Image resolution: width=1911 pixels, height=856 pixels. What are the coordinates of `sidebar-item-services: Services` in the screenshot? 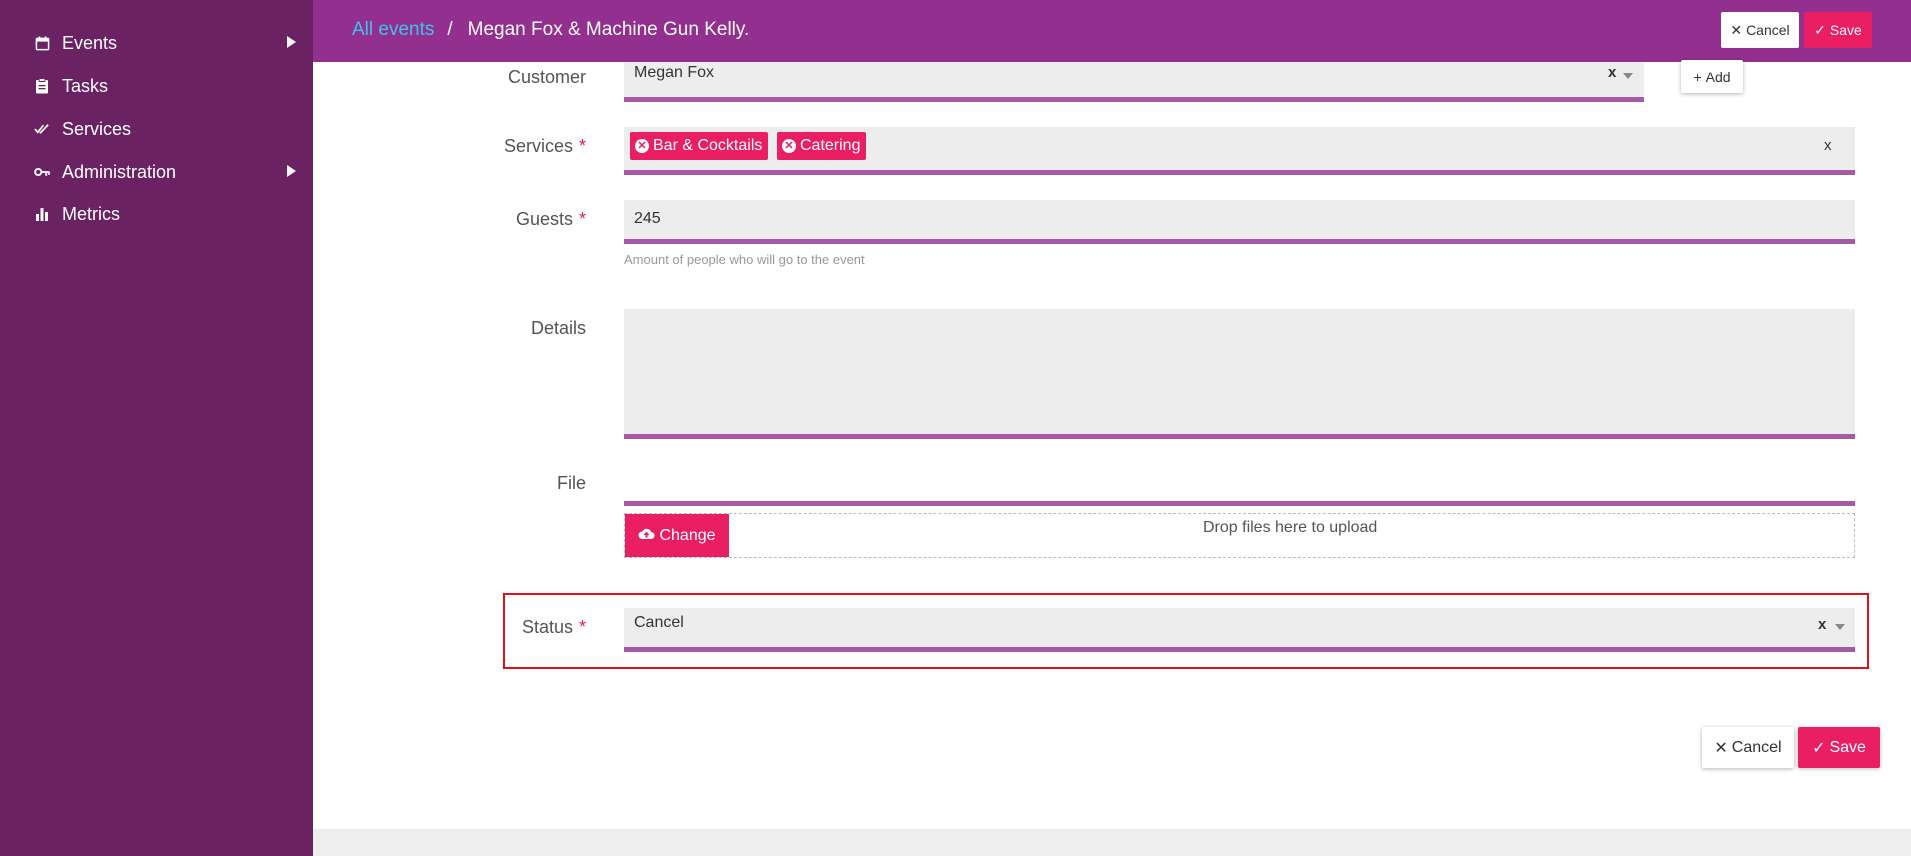 It's located at (165, 129).